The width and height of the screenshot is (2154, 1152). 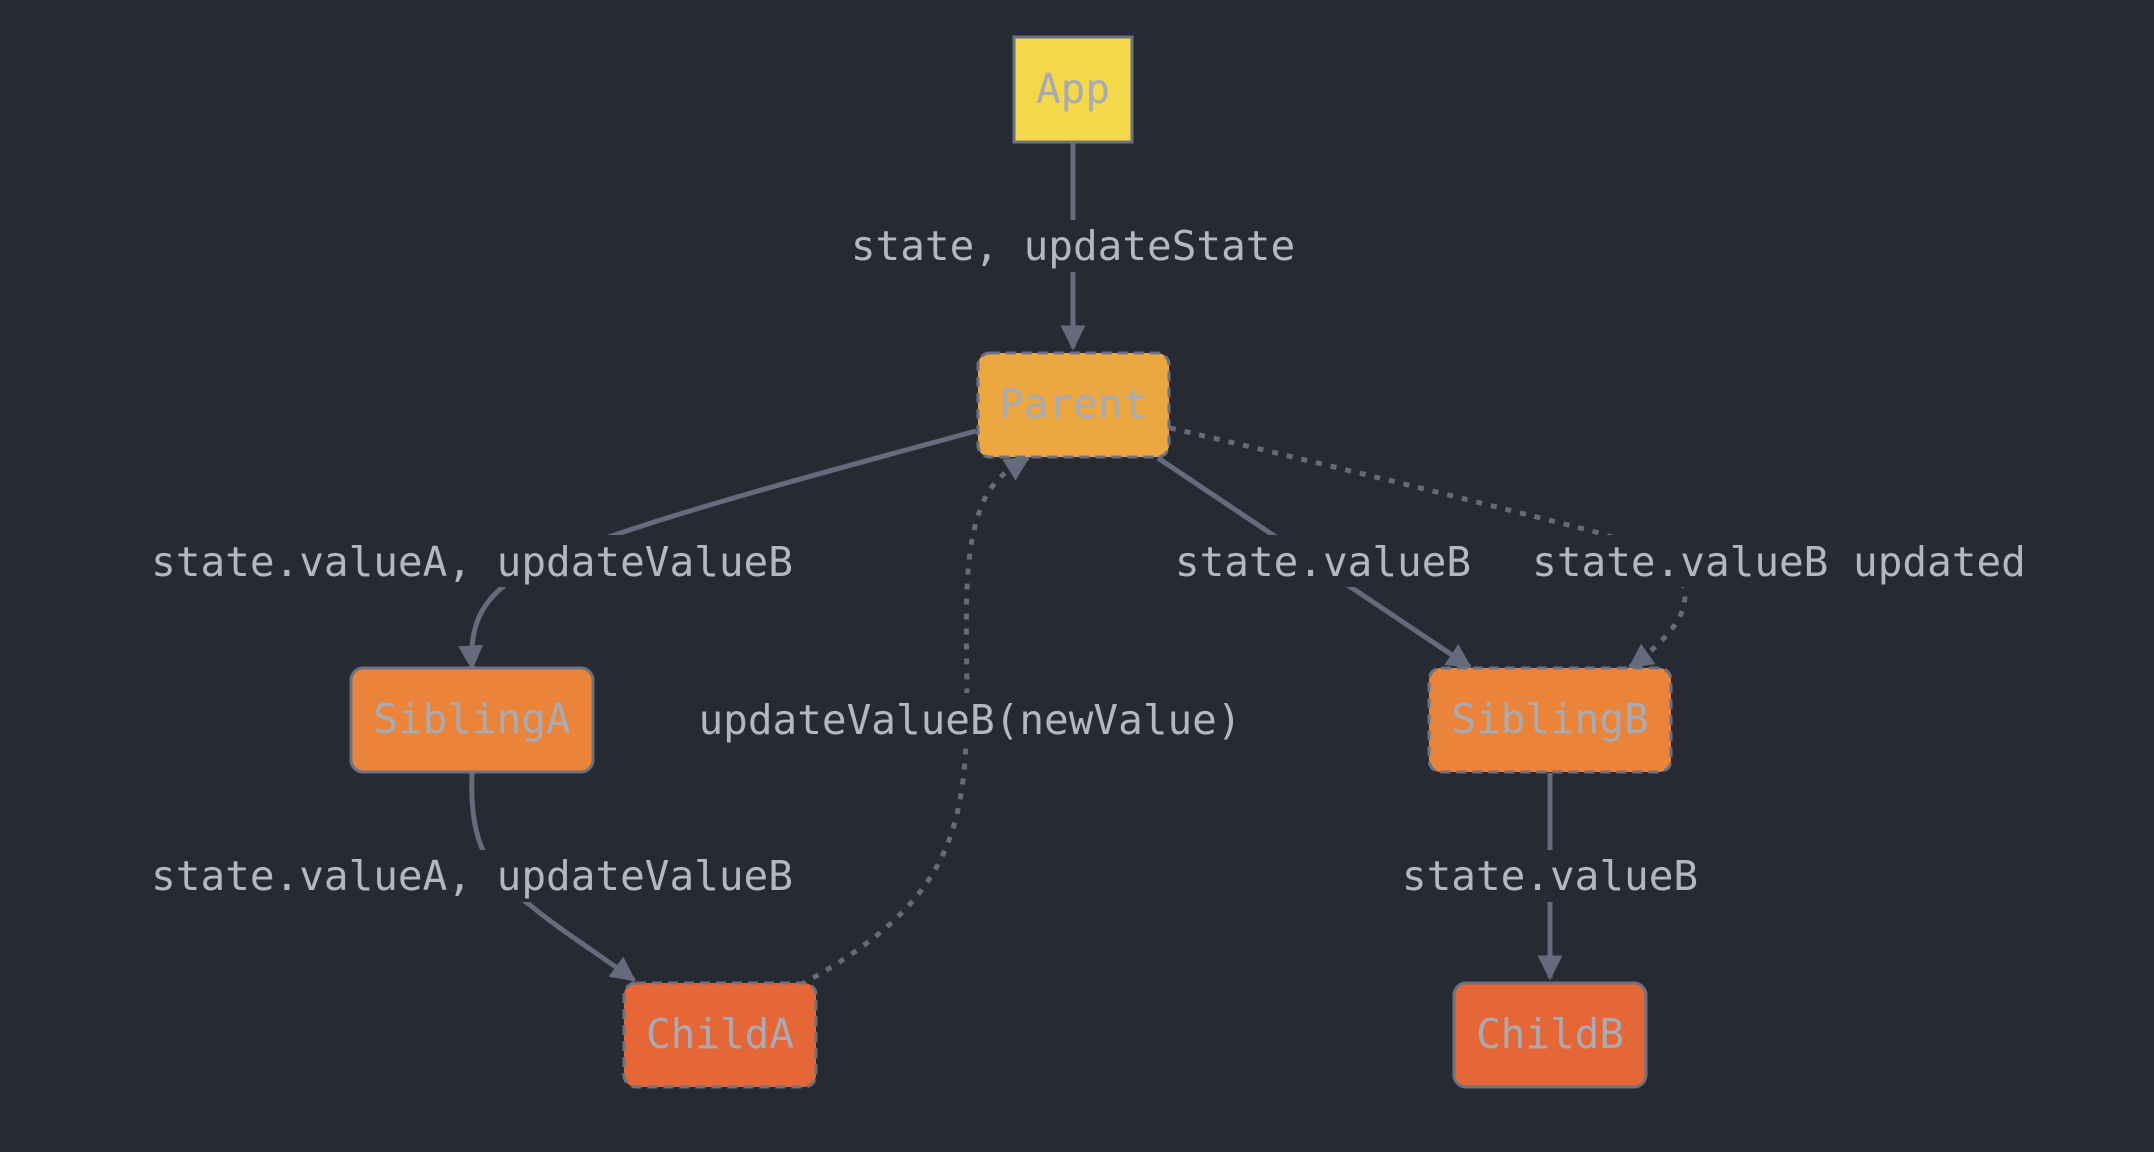 I want to click on node-label-sibling-a: SiblingA, so click(x=471, y=719).